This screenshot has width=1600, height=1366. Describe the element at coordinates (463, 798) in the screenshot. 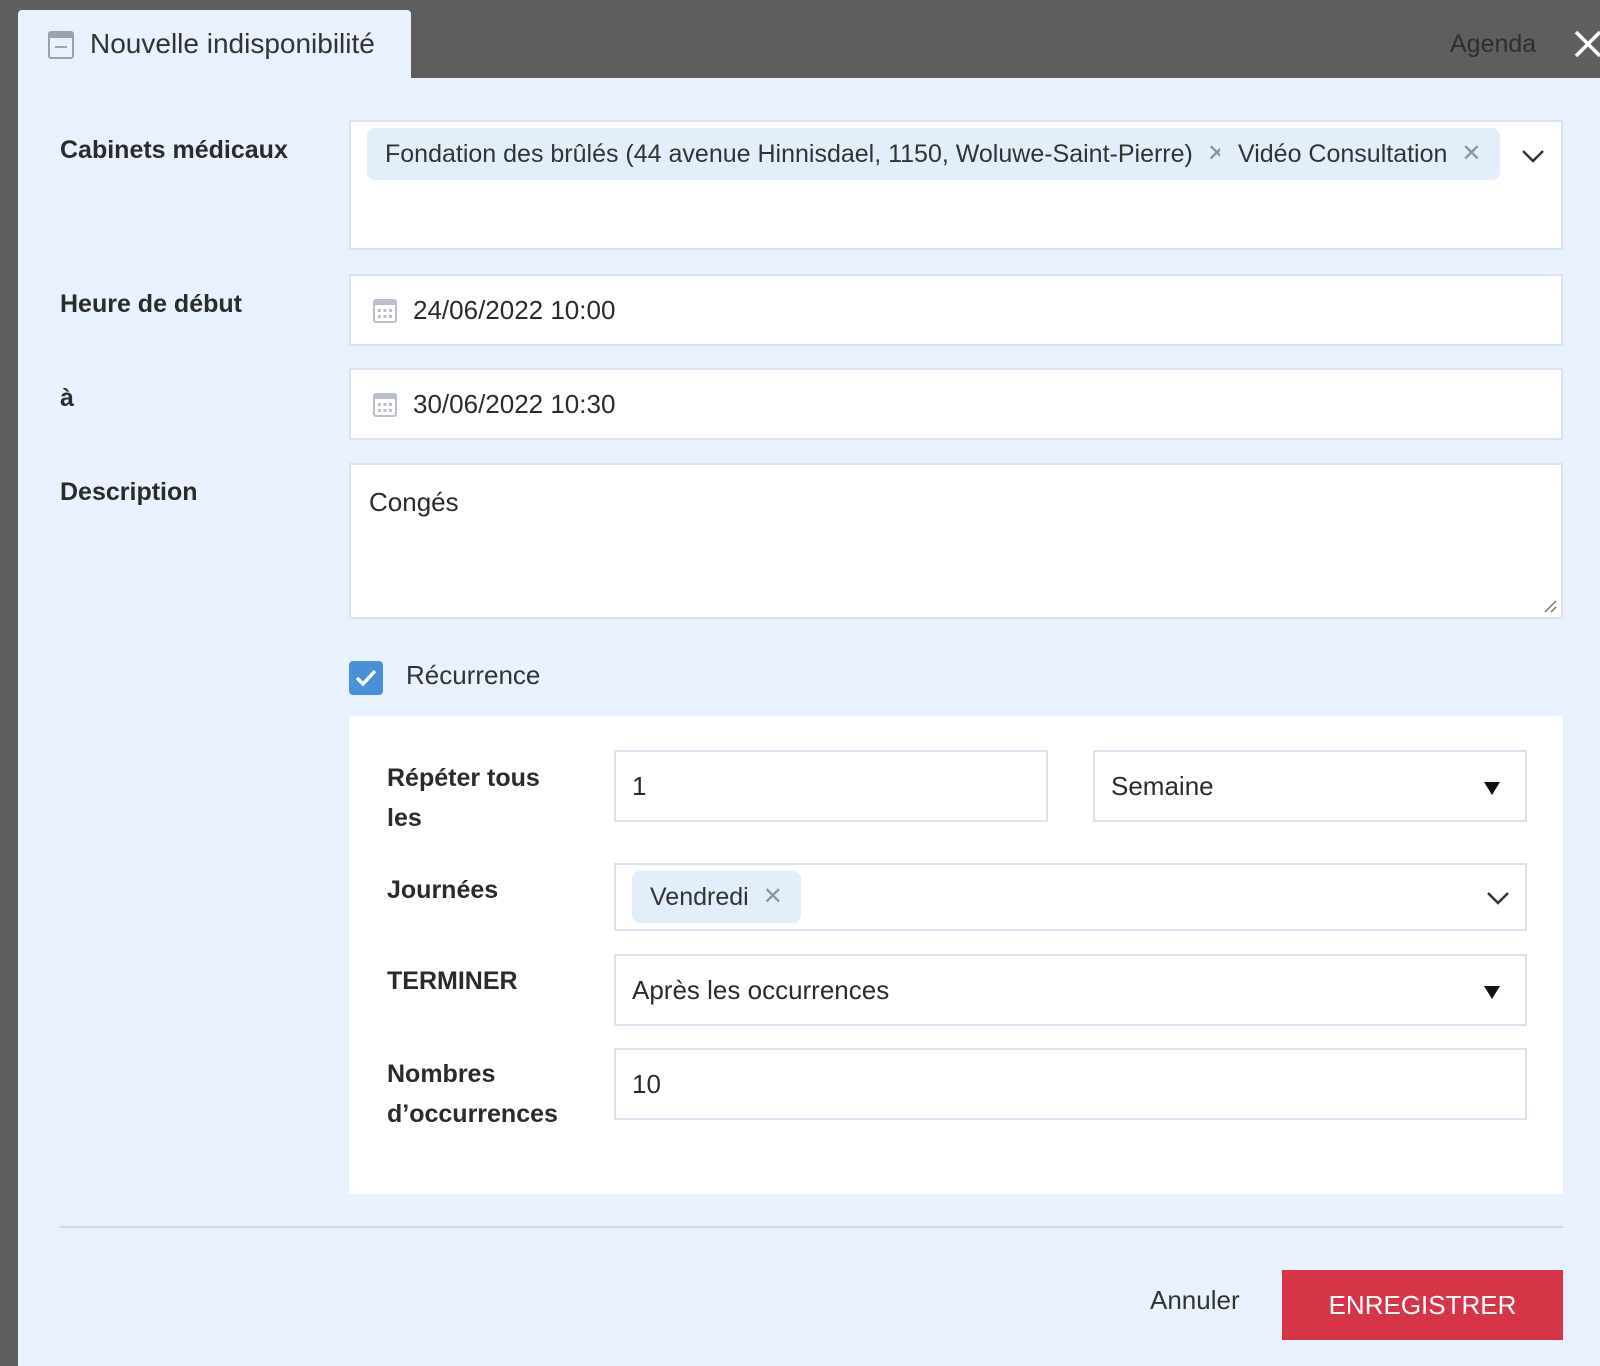

I see `repeat-label: Répéter tous les` at that location.